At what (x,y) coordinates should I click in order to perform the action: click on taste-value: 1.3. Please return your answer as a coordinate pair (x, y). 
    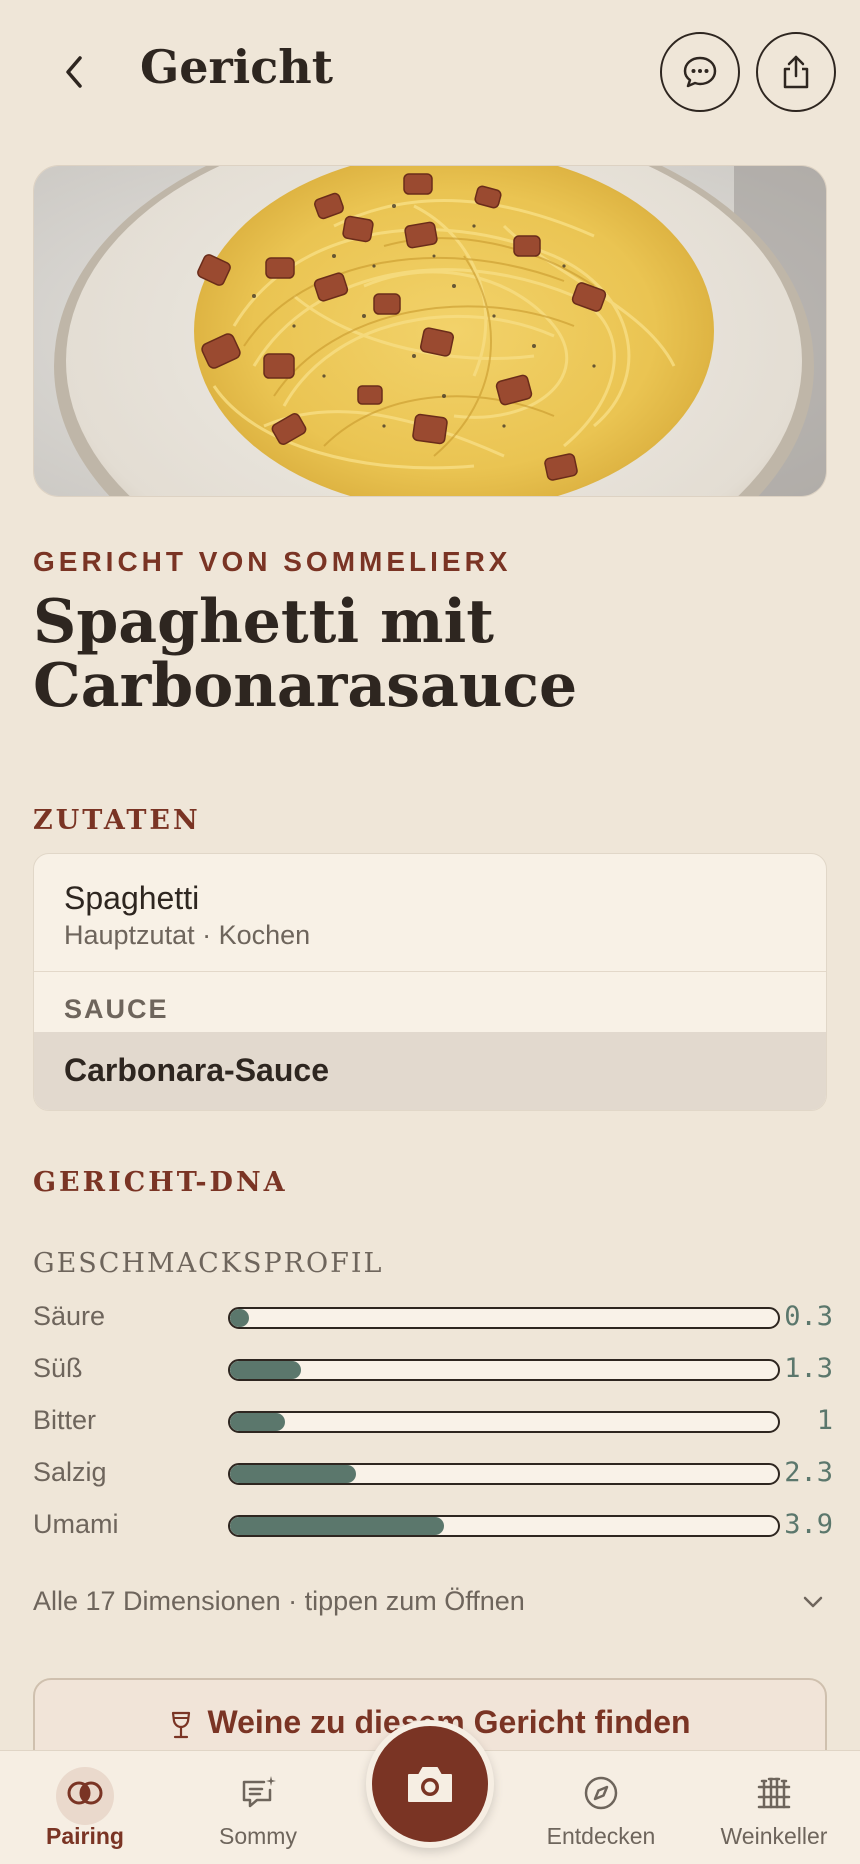
    Looking at the image, I should click on (808, 1368).